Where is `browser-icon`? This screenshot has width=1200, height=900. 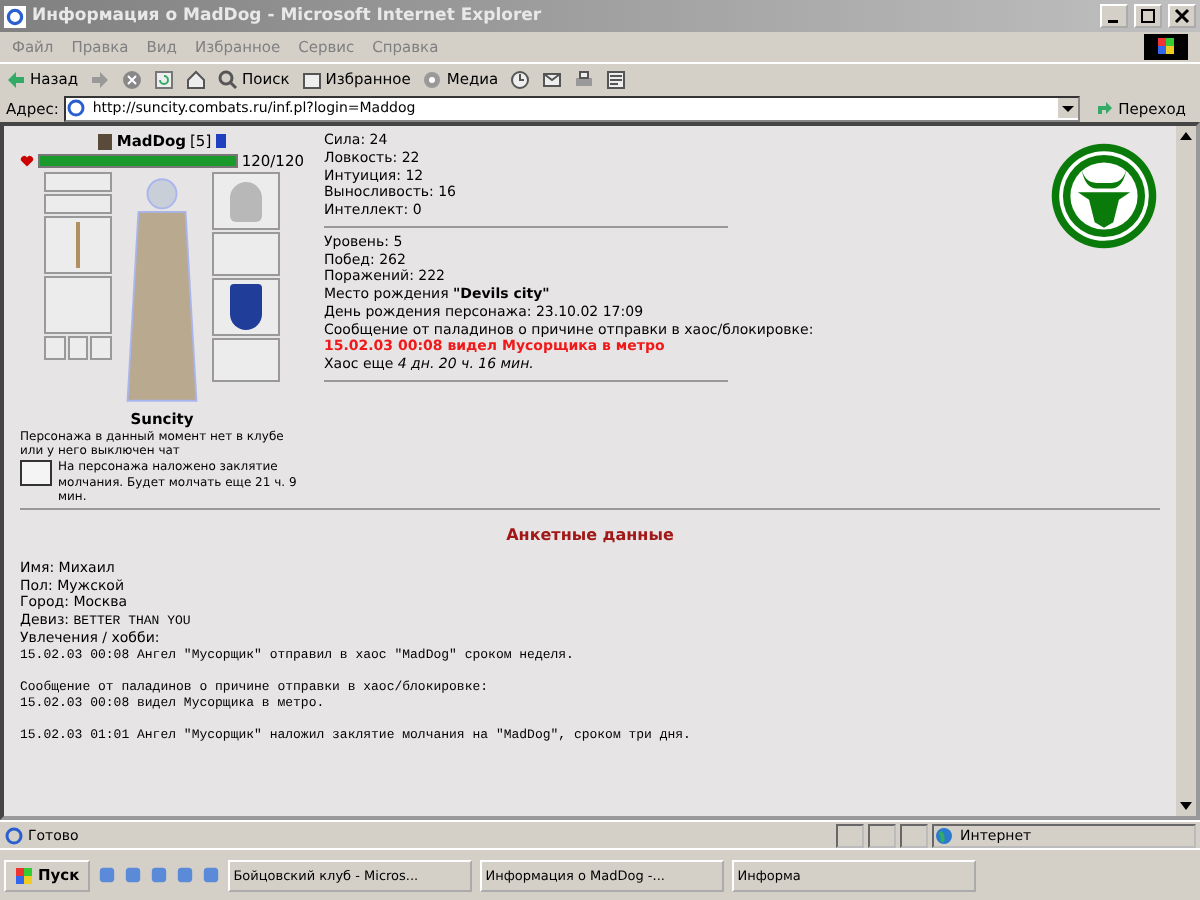
browser-icon is located at coordinates (15, 16).